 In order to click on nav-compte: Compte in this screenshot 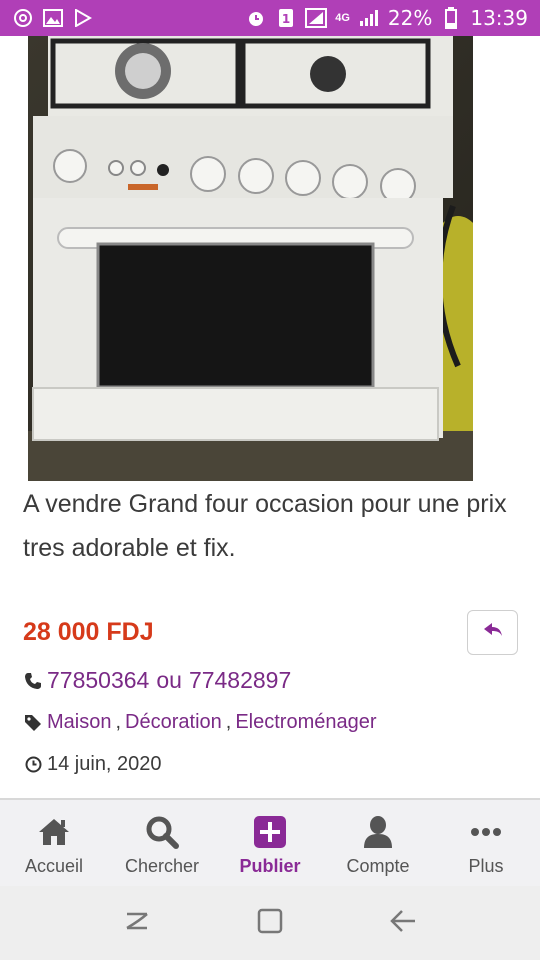, I will do `click(378, 843)`.